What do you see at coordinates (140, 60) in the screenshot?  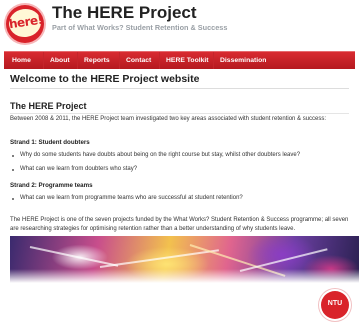 I see `nav-item-contact: Contact` at bounding box center [140, 60].